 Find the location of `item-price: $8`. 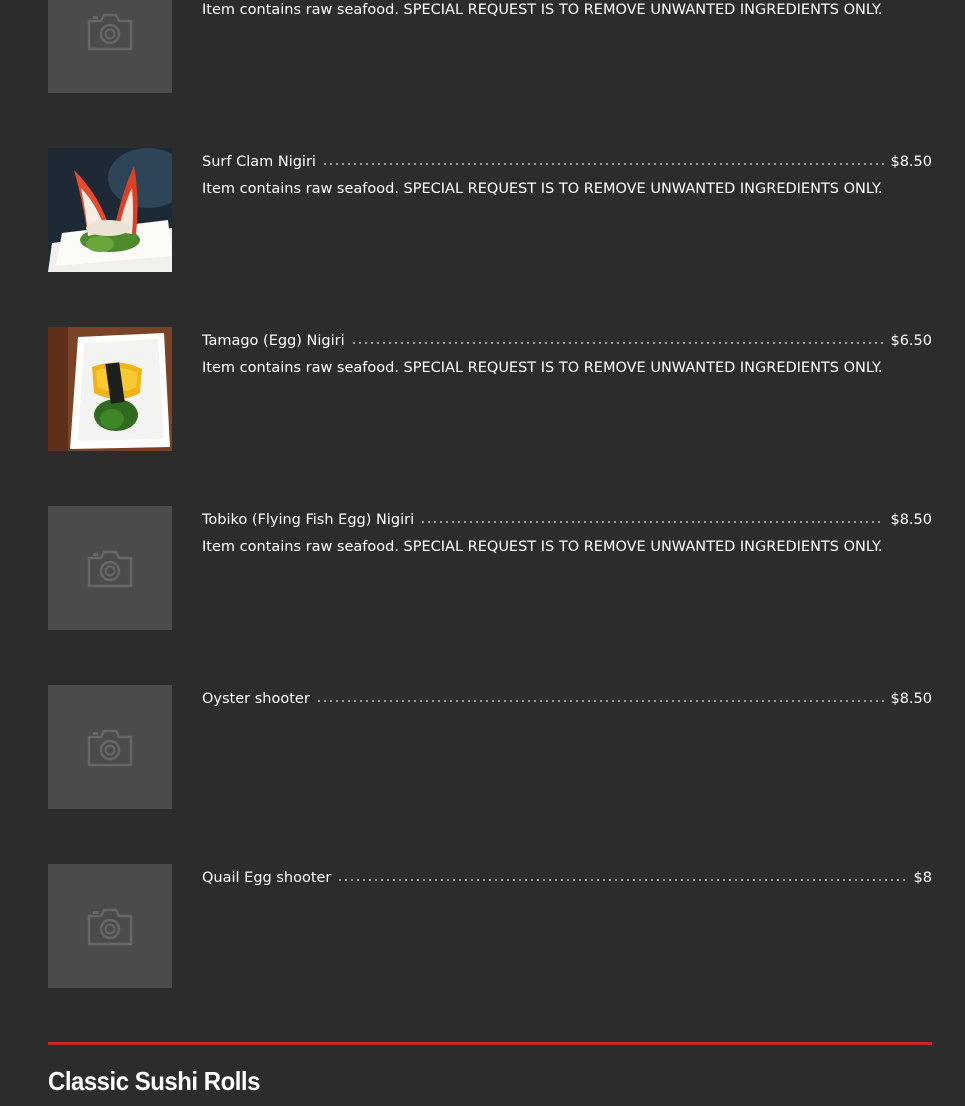

item-price: $8 is located at coordinates (922, 878).